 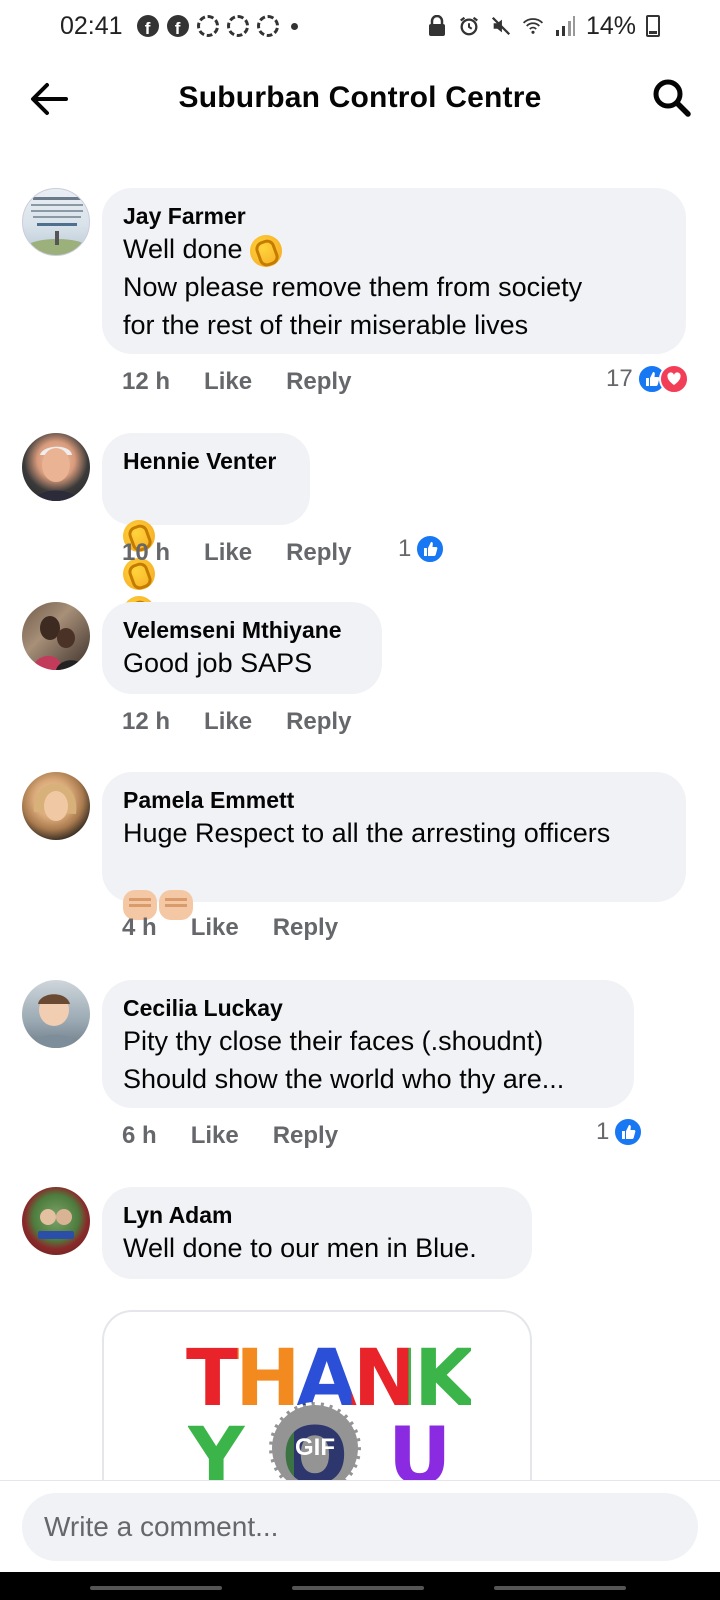 What do you see at coordinates (394, 216) in the screenshot?
I see `comment-author: Jay Farmer` at bounding box center [394, 216].